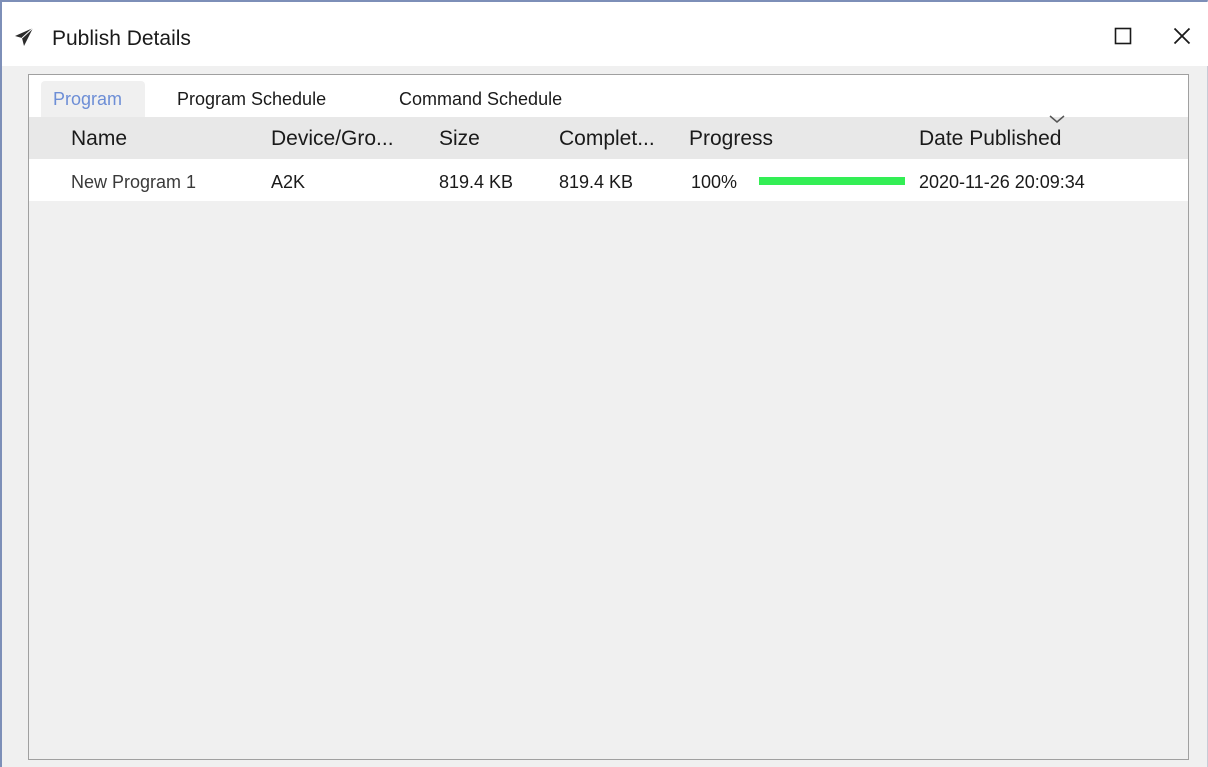 The image size is (1208, 767). Describe the element at coordinates (605, 34) in the screenshot. I see `title-bar: Publish Details` at that location.